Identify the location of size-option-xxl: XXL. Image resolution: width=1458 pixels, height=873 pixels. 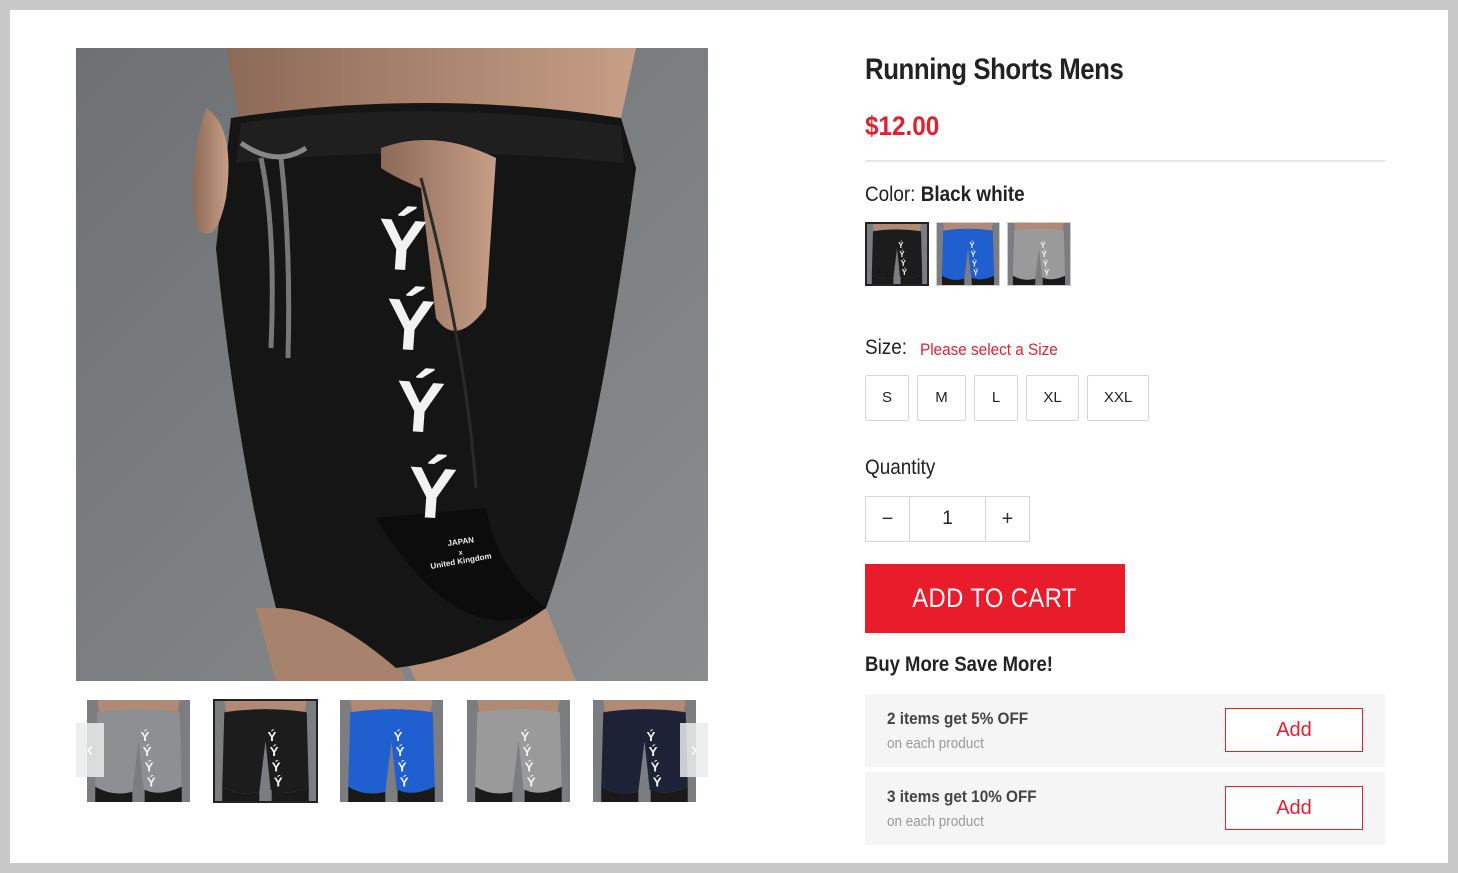
(1118, 398).